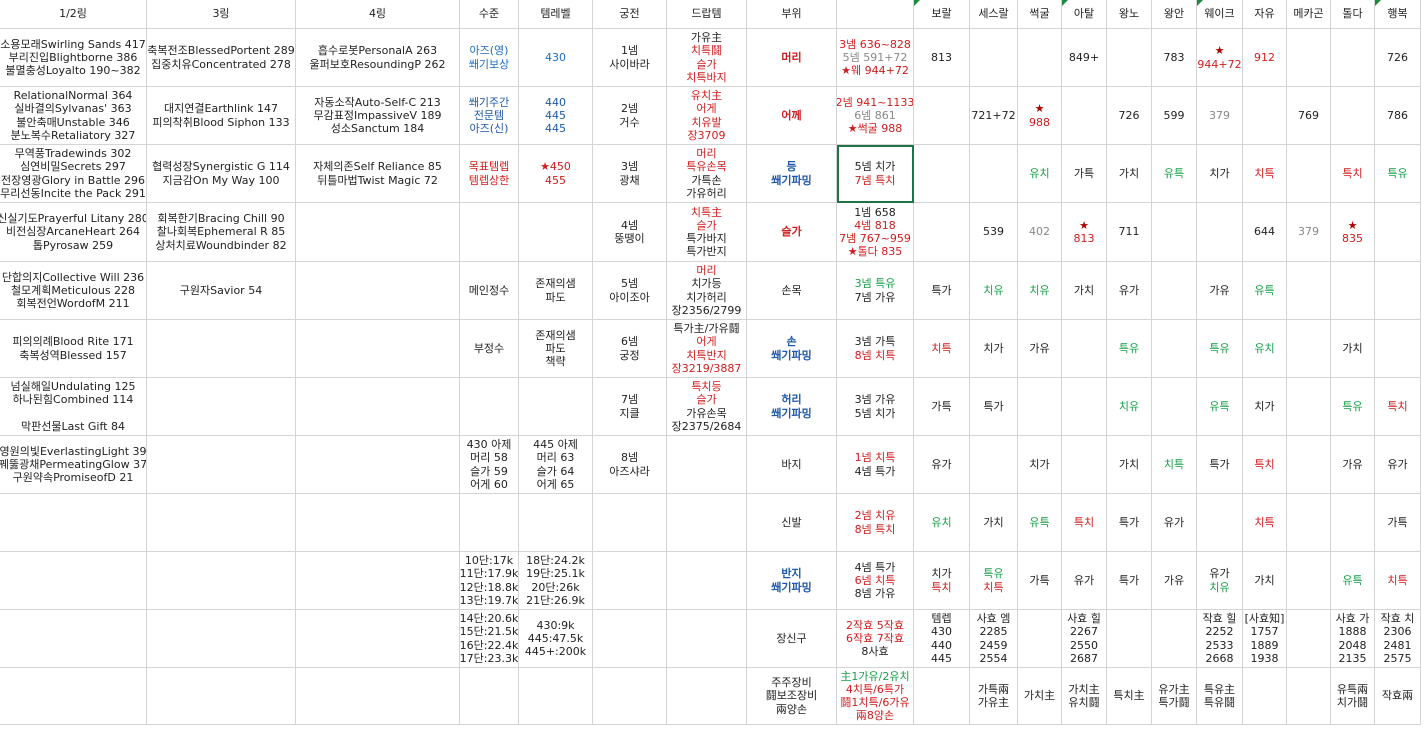 This screenshot has height=736, width=1425. Describe the element at coordinates (489, 465) in the screenshot. I see `table-cell: 430 아제 머리 58 슬가 59 어게 60` at that location.